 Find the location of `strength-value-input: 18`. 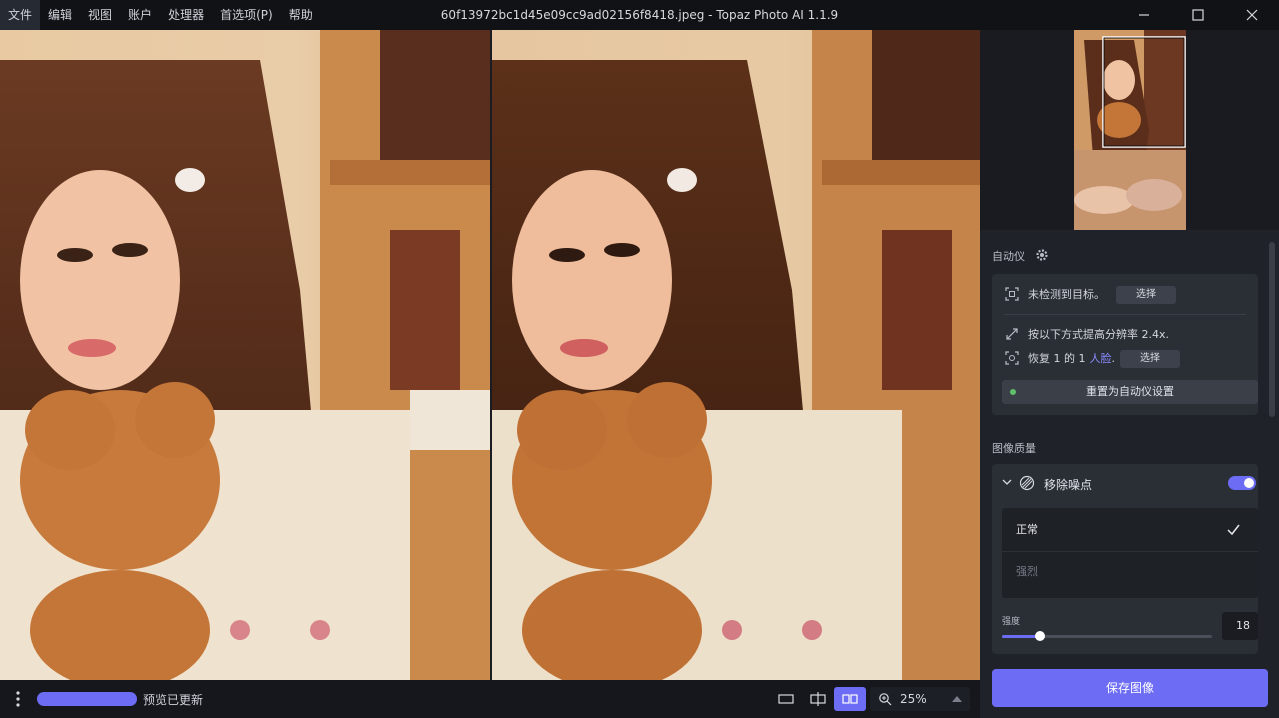

strength-value-input: 18 is located at coordinates (1240, 626).